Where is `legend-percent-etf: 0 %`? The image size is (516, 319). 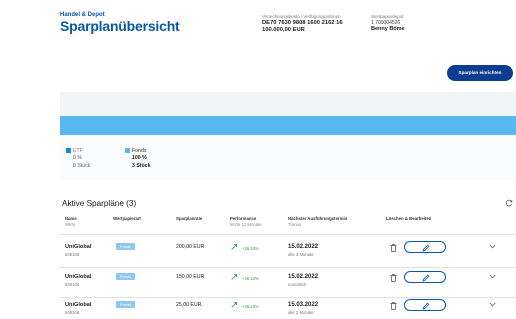 legend-percent-etf: 0 % is located at coordinates (77, 158).